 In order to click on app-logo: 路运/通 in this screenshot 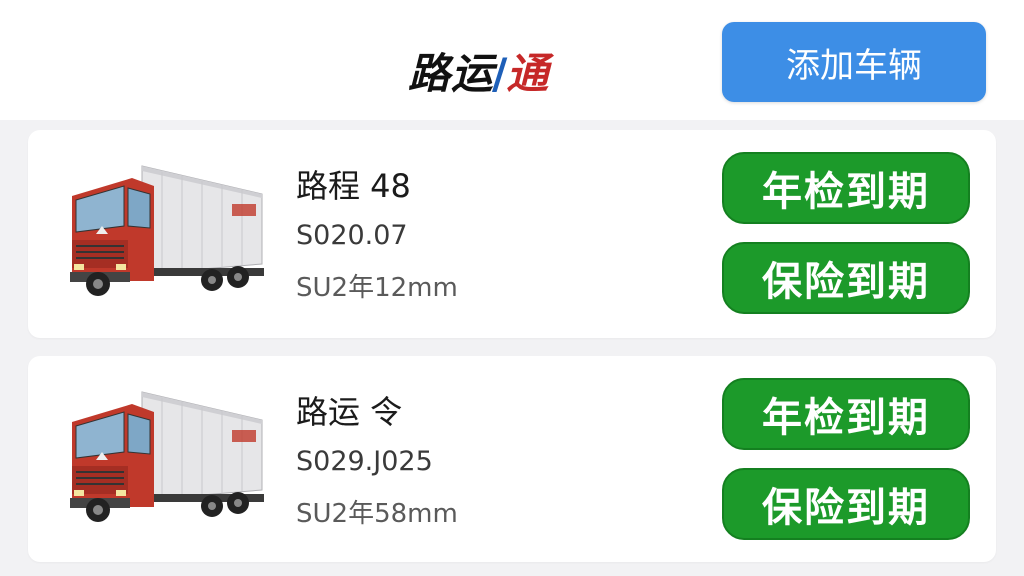, I will do `click(478, 70)`.